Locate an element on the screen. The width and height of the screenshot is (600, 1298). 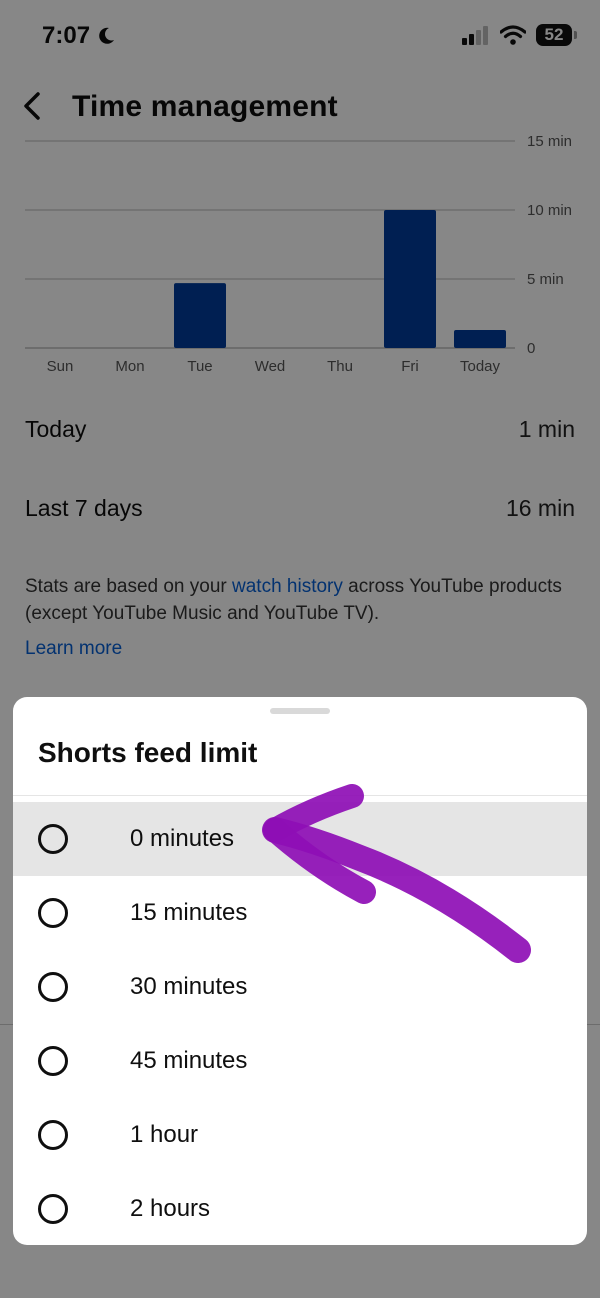
sheet-title: Shorts feed limit is located at coordinates (148, 752).